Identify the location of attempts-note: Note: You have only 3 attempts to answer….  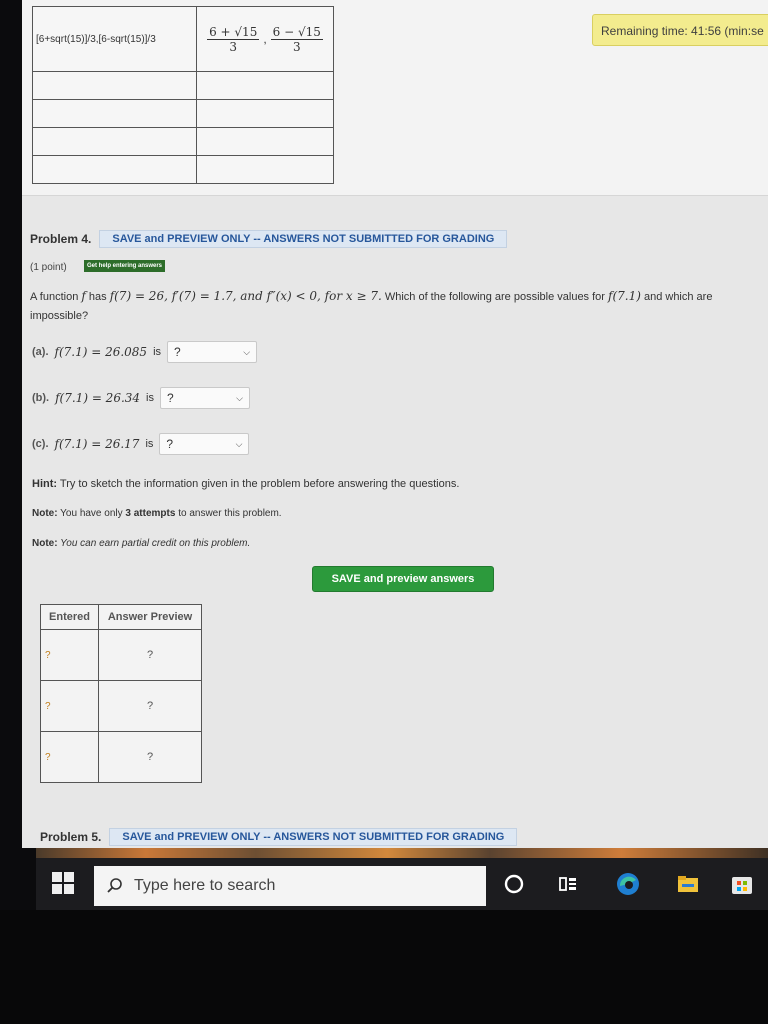
(157, 513).